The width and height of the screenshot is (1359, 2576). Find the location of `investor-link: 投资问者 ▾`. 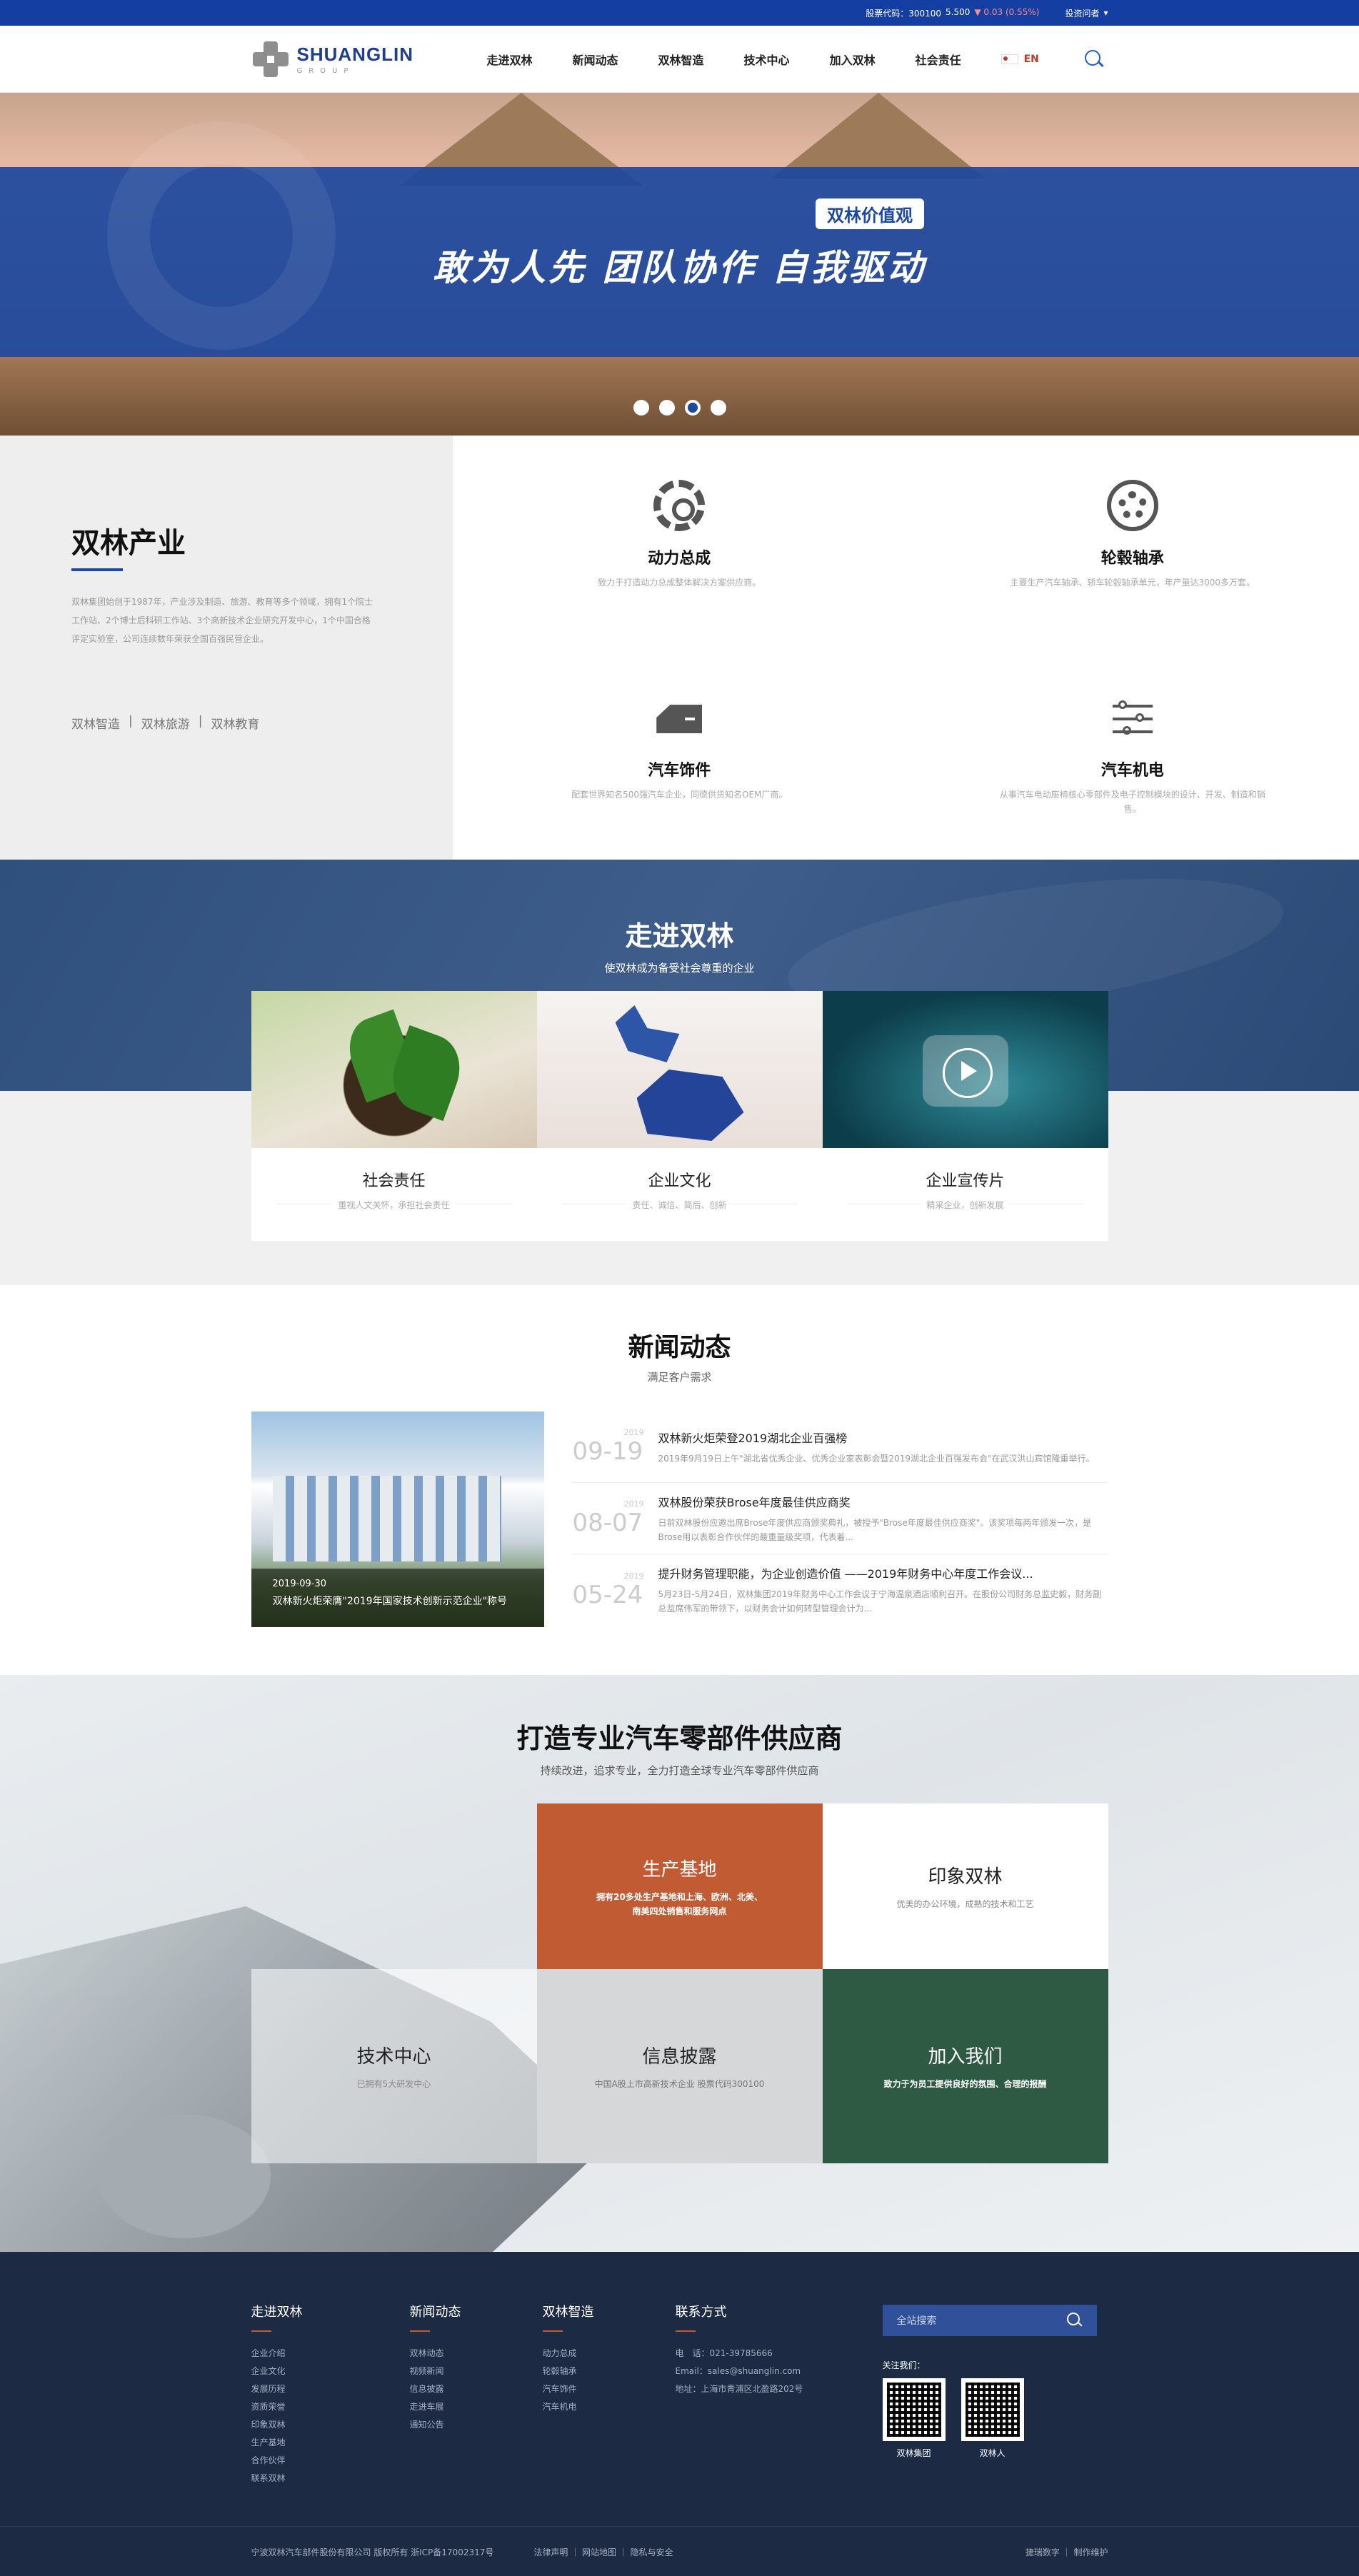

investor-link: 投资问者 ▾ is located at coordinates (1086, 13).